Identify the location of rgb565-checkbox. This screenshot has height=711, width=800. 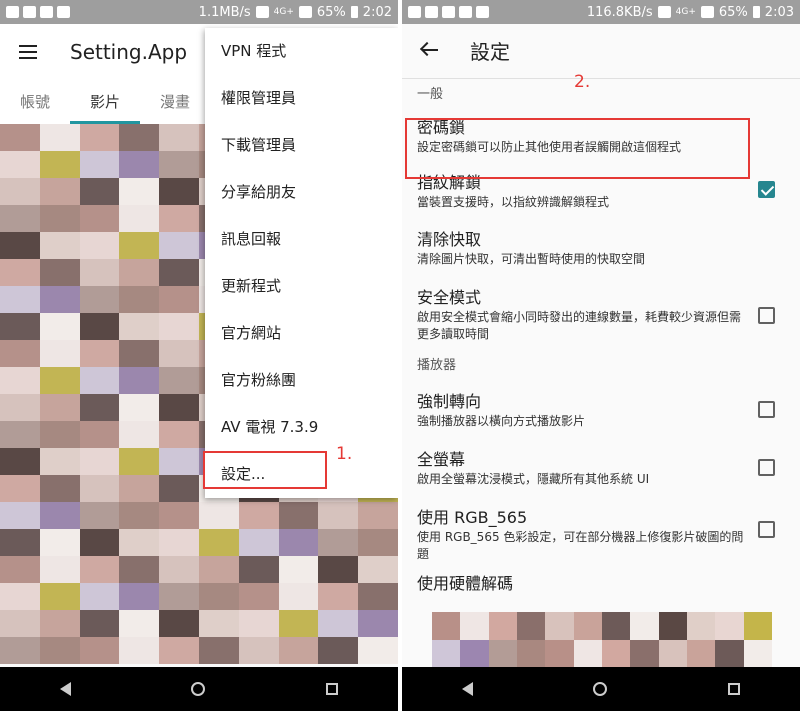
(766, 529).